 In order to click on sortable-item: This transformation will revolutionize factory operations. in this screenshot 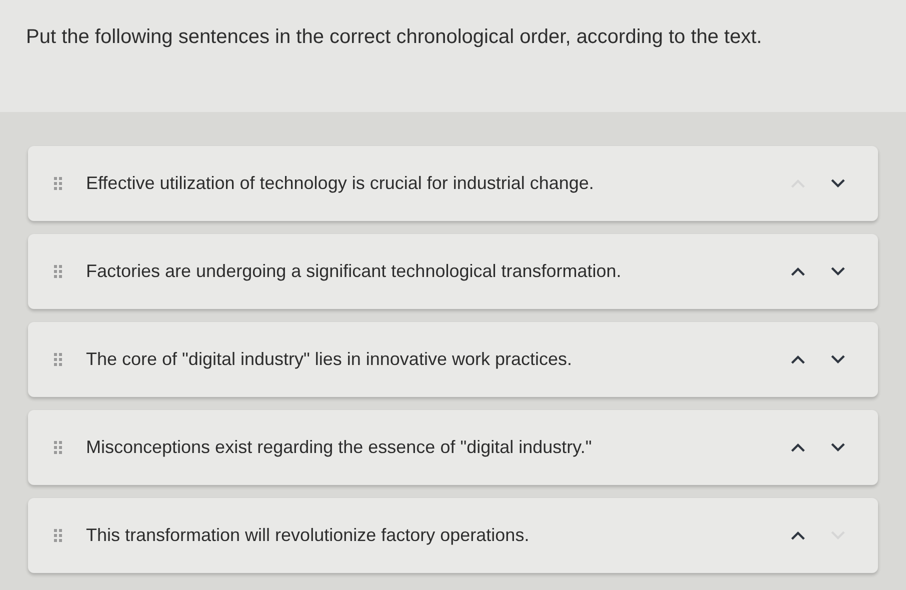, I will do `click(453, 535)`.